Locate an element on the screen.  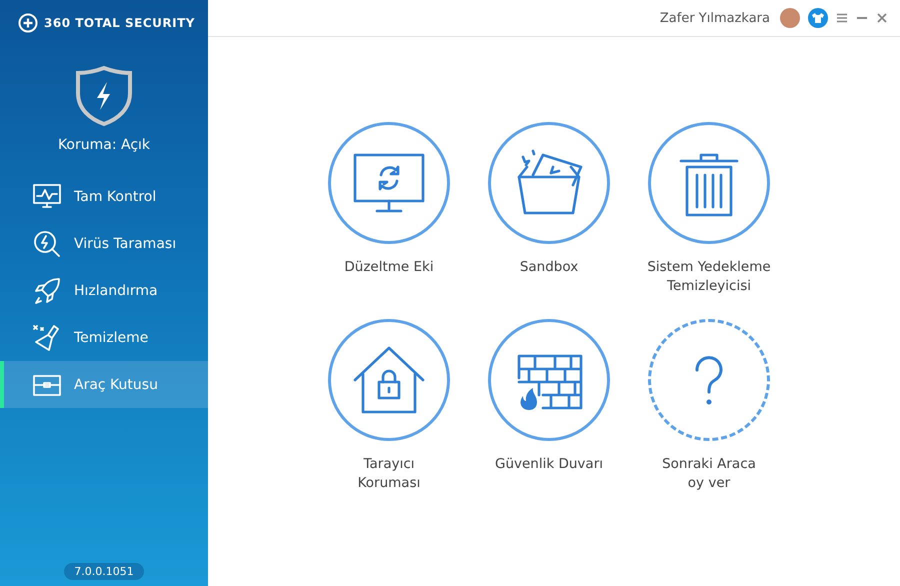
sidebar-item: Temizleme is located at coordinates (104, 337).